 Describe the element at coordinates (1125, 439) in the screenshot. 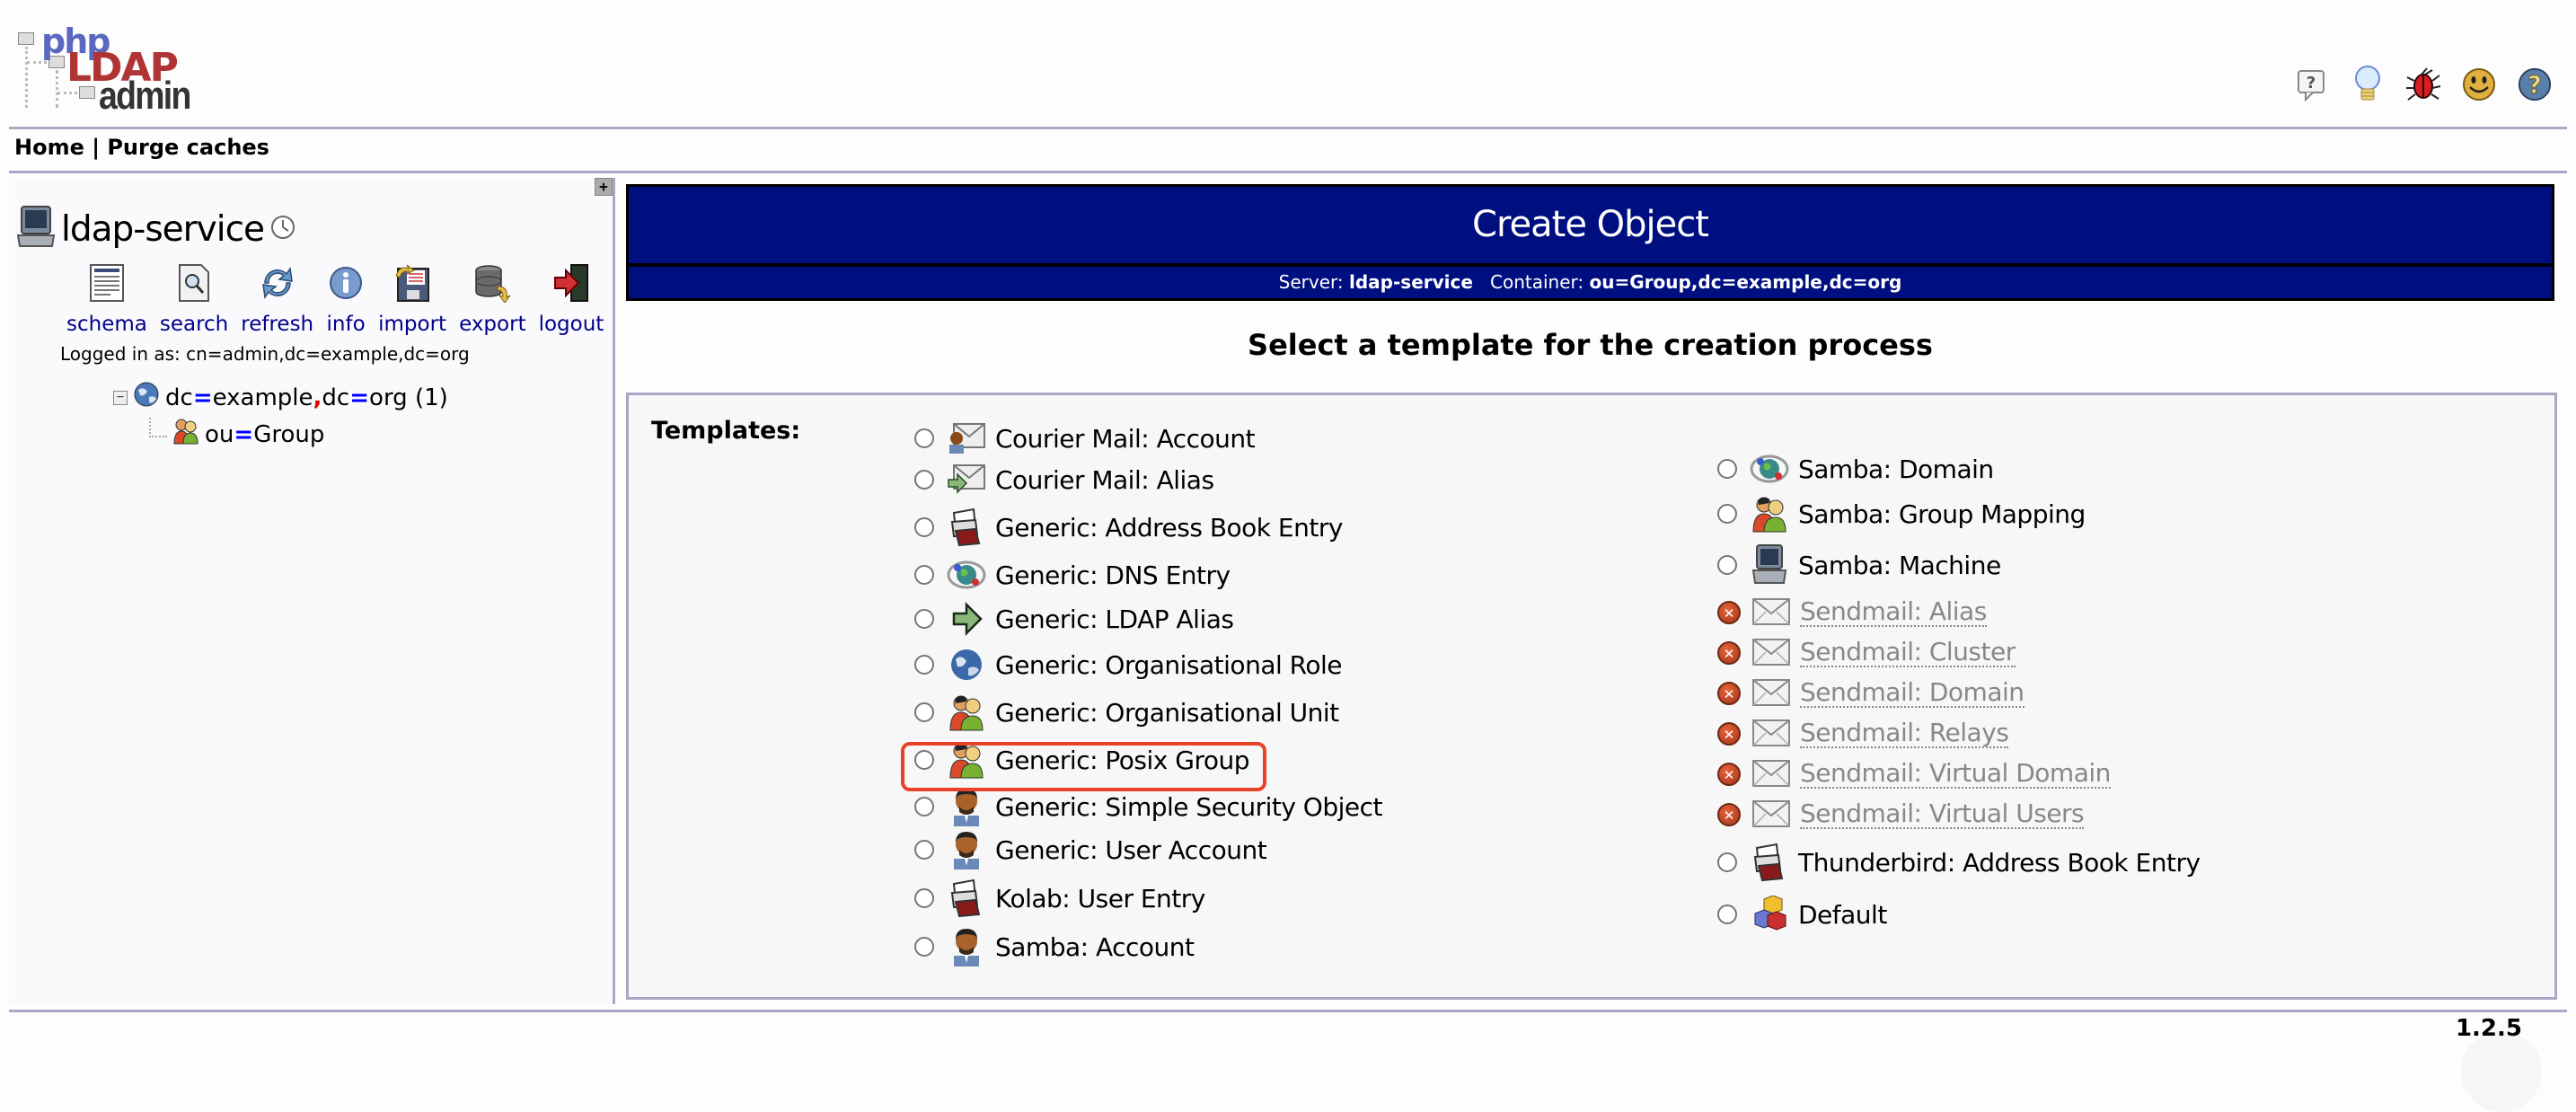

I see `template-label: Courier Mail: Account` at that location.